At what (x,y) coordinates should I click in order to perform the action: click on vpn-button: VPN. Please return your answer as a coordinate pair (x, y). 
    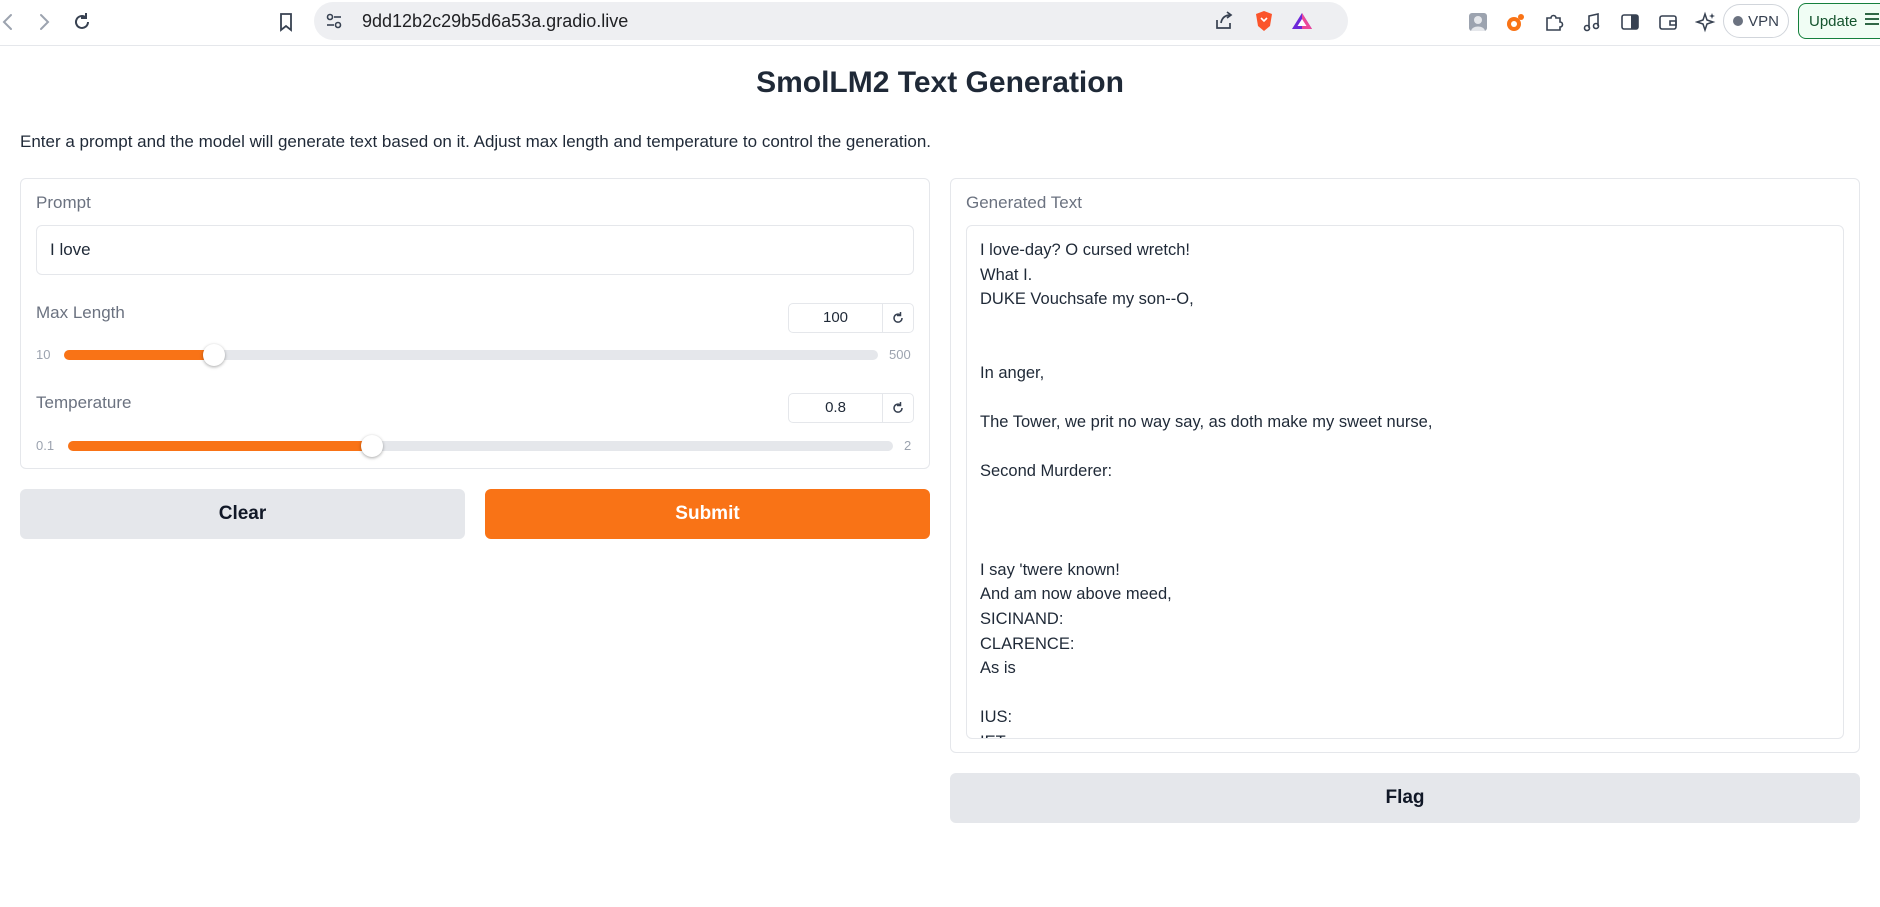
    Looking at the image, I should click on (1756, 21).